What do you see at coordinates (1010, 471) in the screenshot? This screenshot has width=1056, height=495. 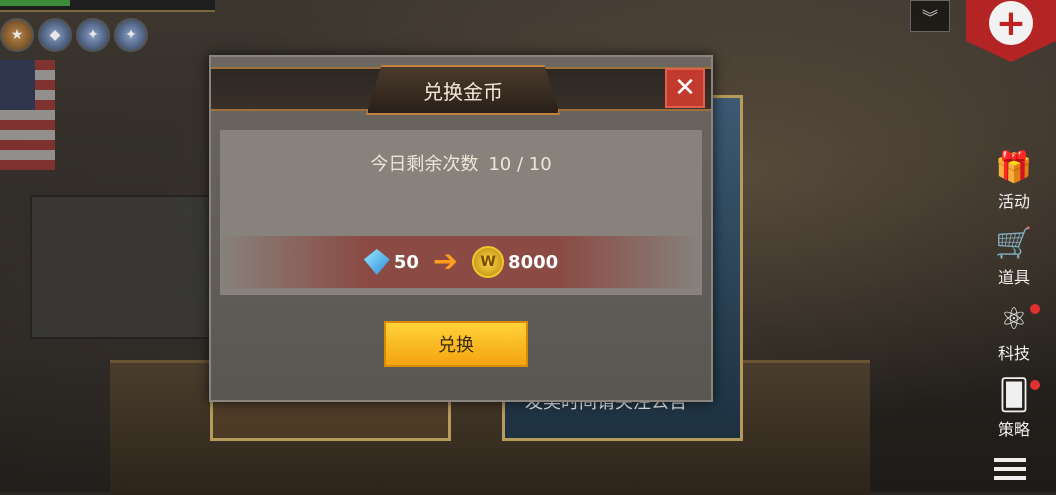 I see `menu-list-icon` at bounding box center [1010, 471].